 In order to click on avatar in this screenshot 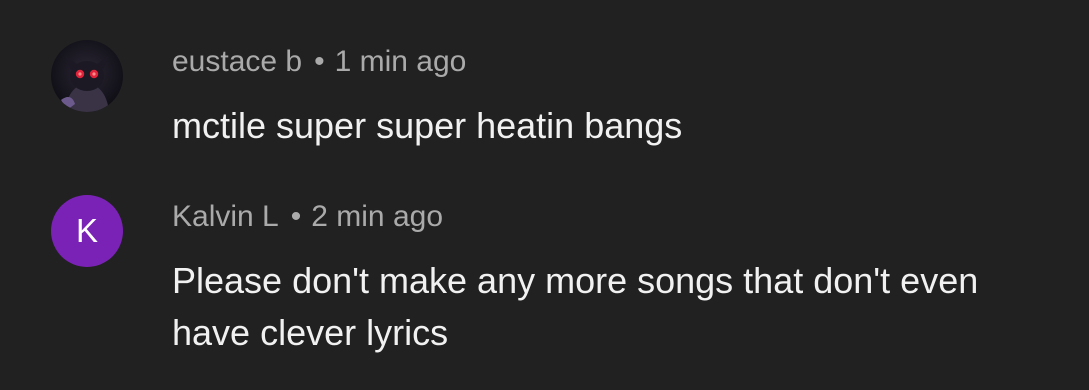, I will do `click(87, 76)`.